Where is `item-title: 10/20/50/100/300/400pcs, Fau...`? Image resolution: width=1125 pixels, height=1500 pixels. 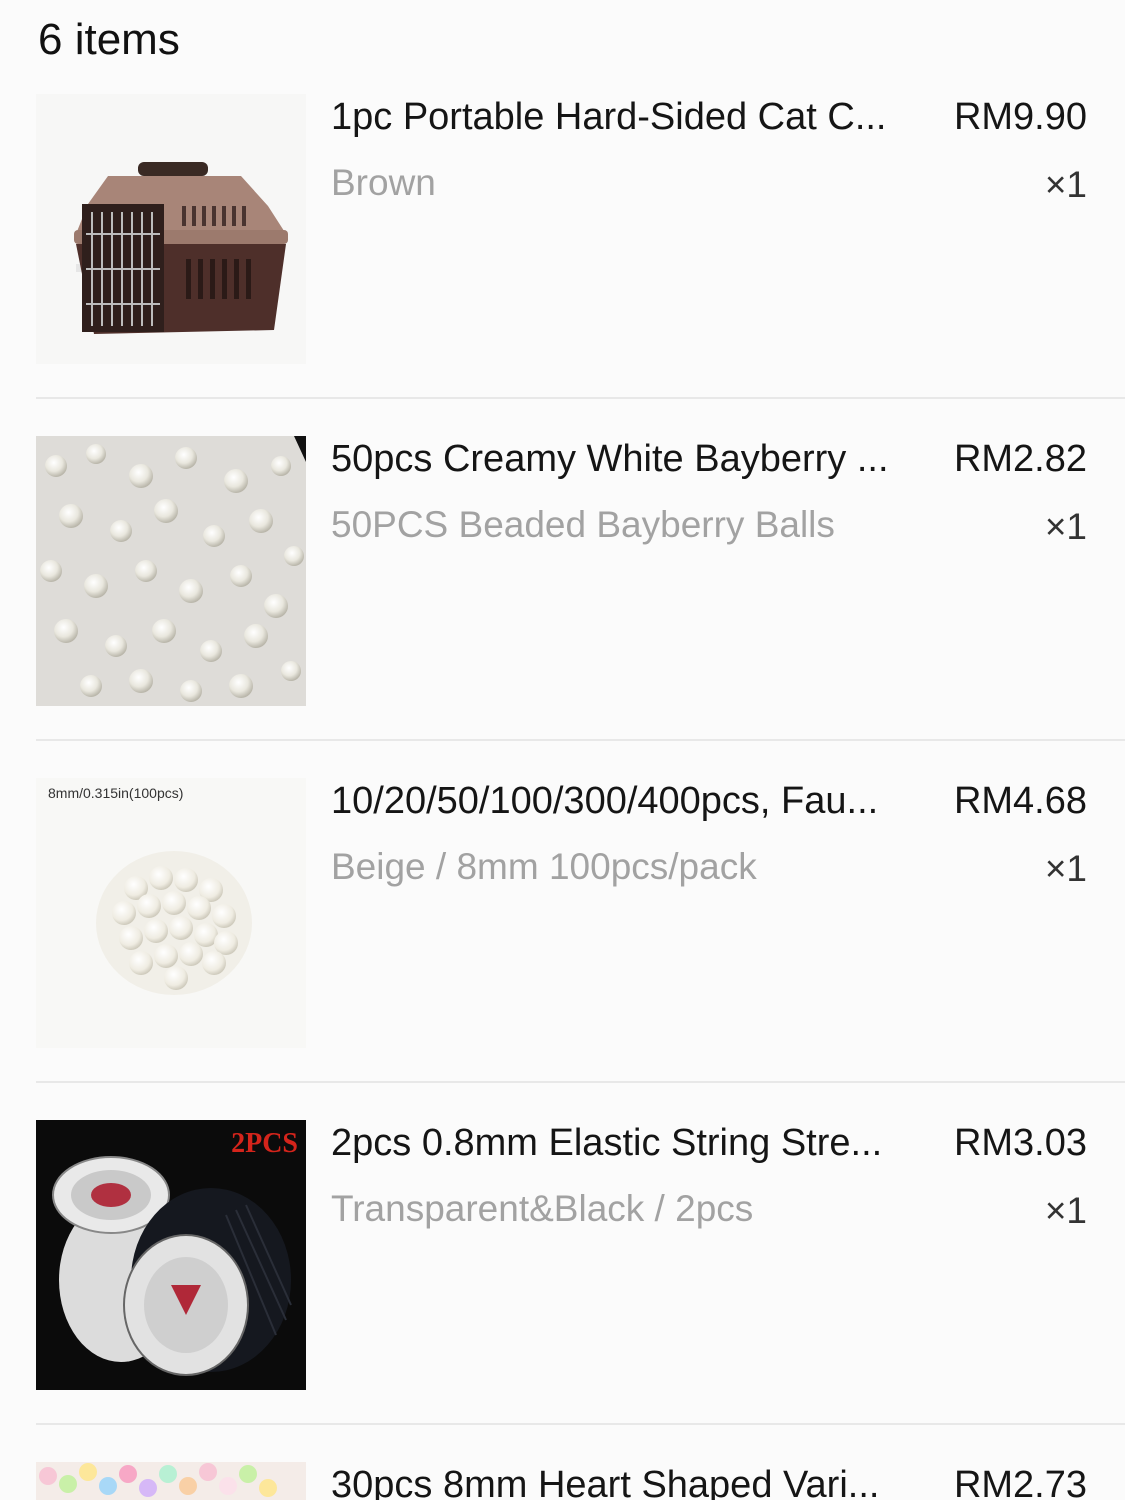 item-title: 10/20/50/100/300/400pcs, Fau... is located at coordinates (628, 801).